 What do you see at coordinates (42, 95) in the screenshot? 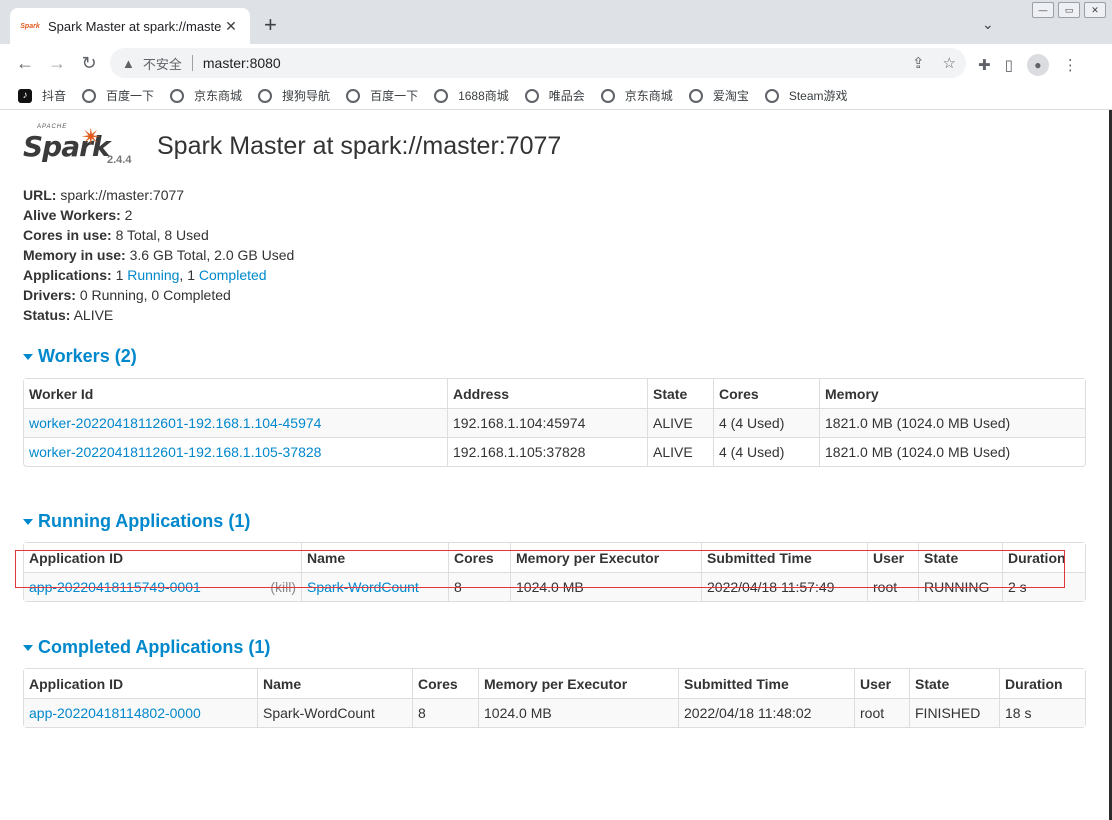
I see `bookmark-item: ♪ 抖音` at bounding box center [42, 95].